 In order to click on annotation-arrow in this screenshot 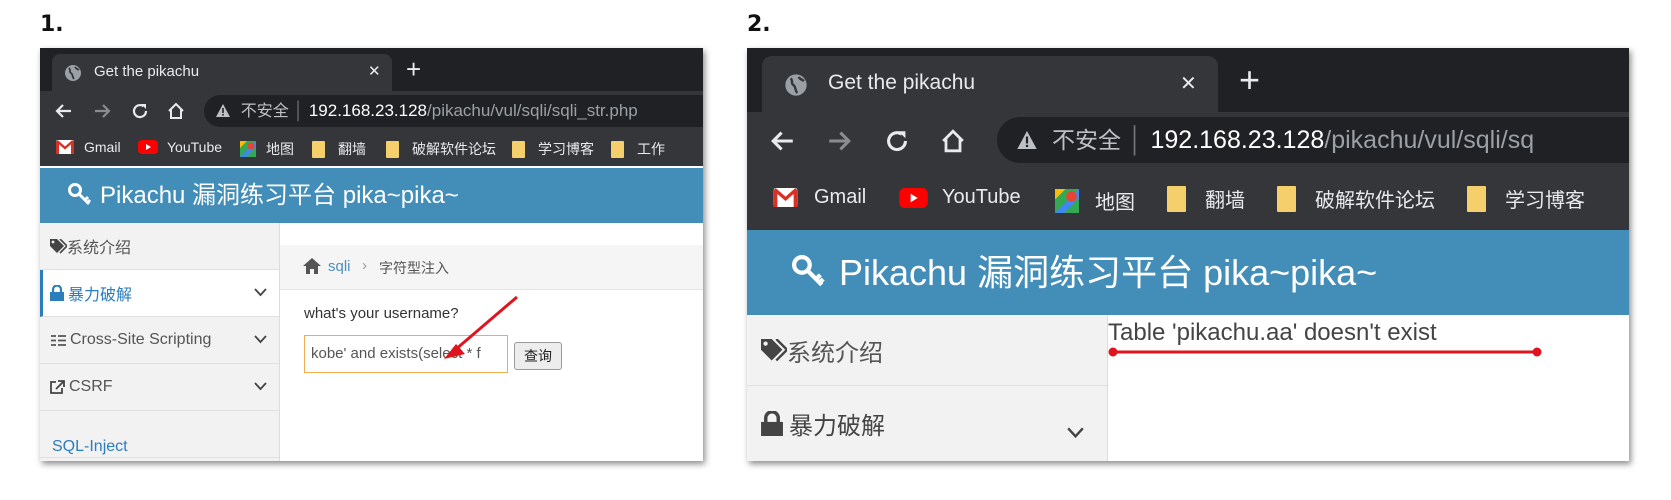, I will do `click(481, 327)`.